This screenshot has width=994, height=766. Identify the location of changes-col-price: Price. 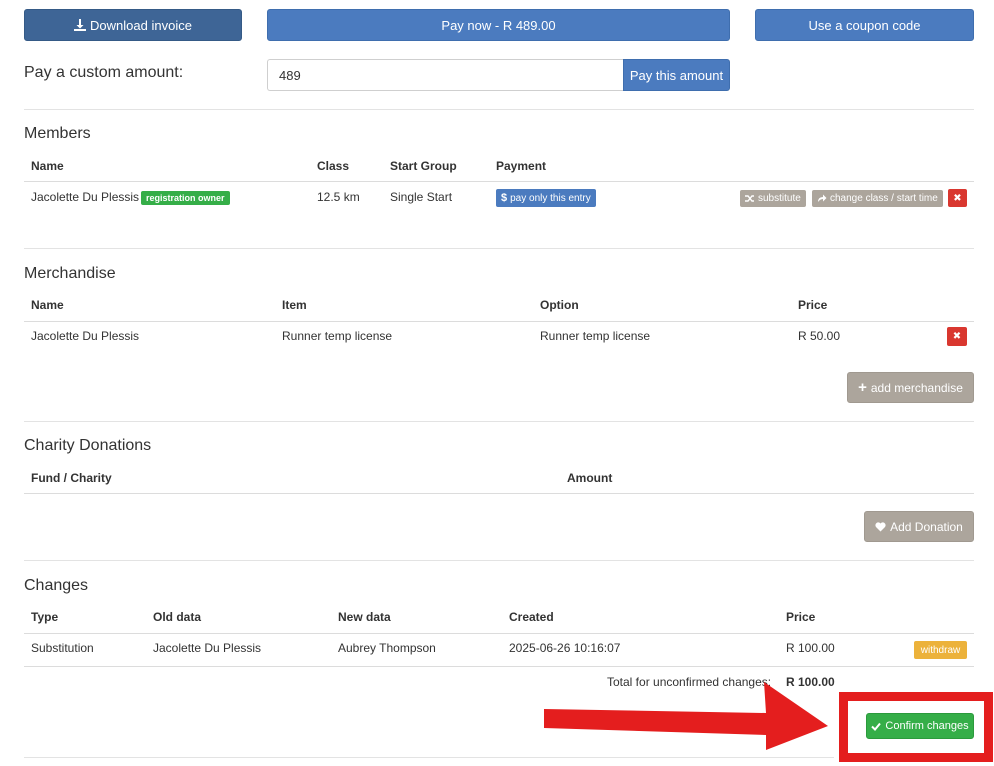
(801, 617).